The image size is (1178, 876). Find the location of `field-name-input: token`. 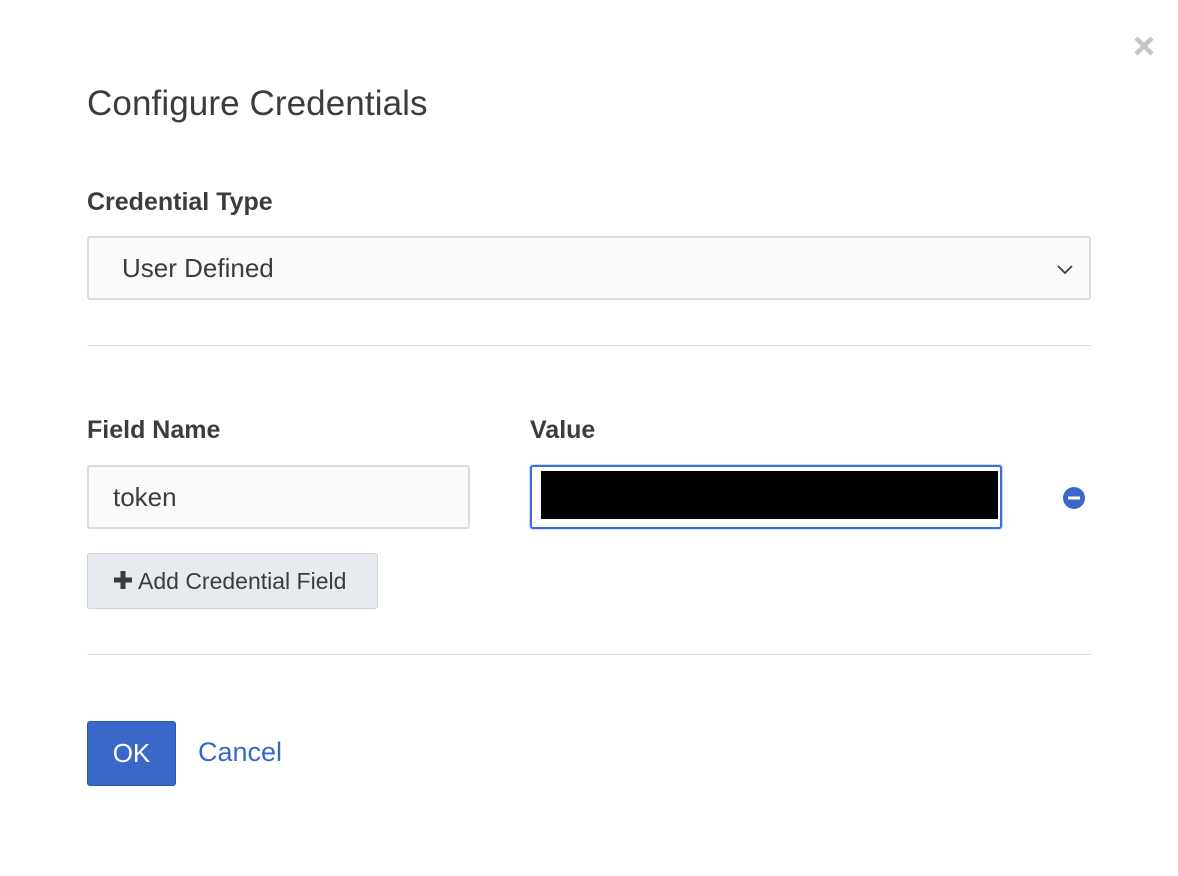

field-name-input: token is located at coordinates (278, 497).